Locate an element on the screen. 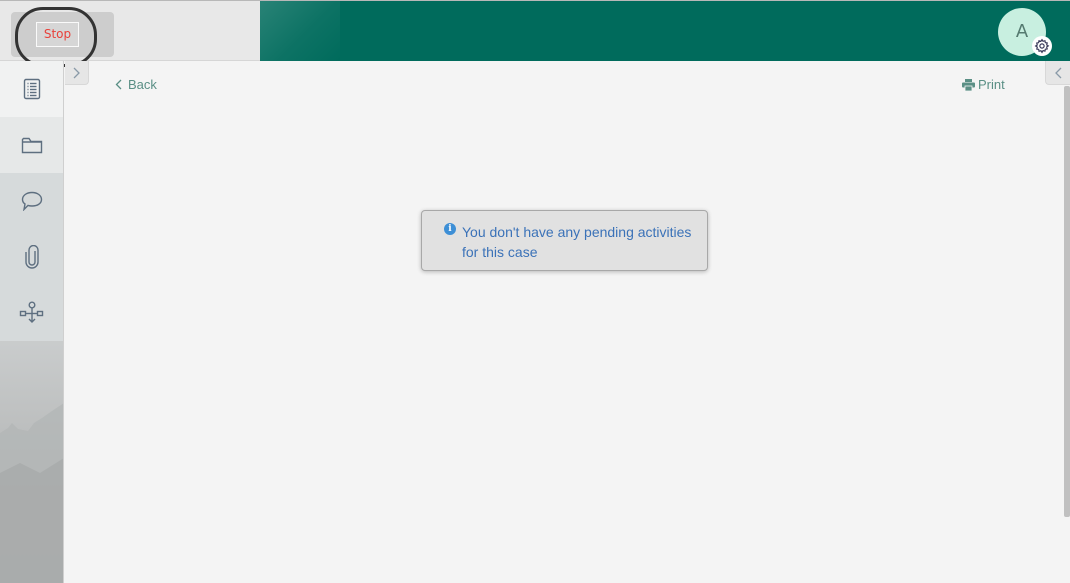 Image resolution: width=1070 pixels, height=583 pixels. topbar-left-panel: Stop is located at coordinates (130, 34).